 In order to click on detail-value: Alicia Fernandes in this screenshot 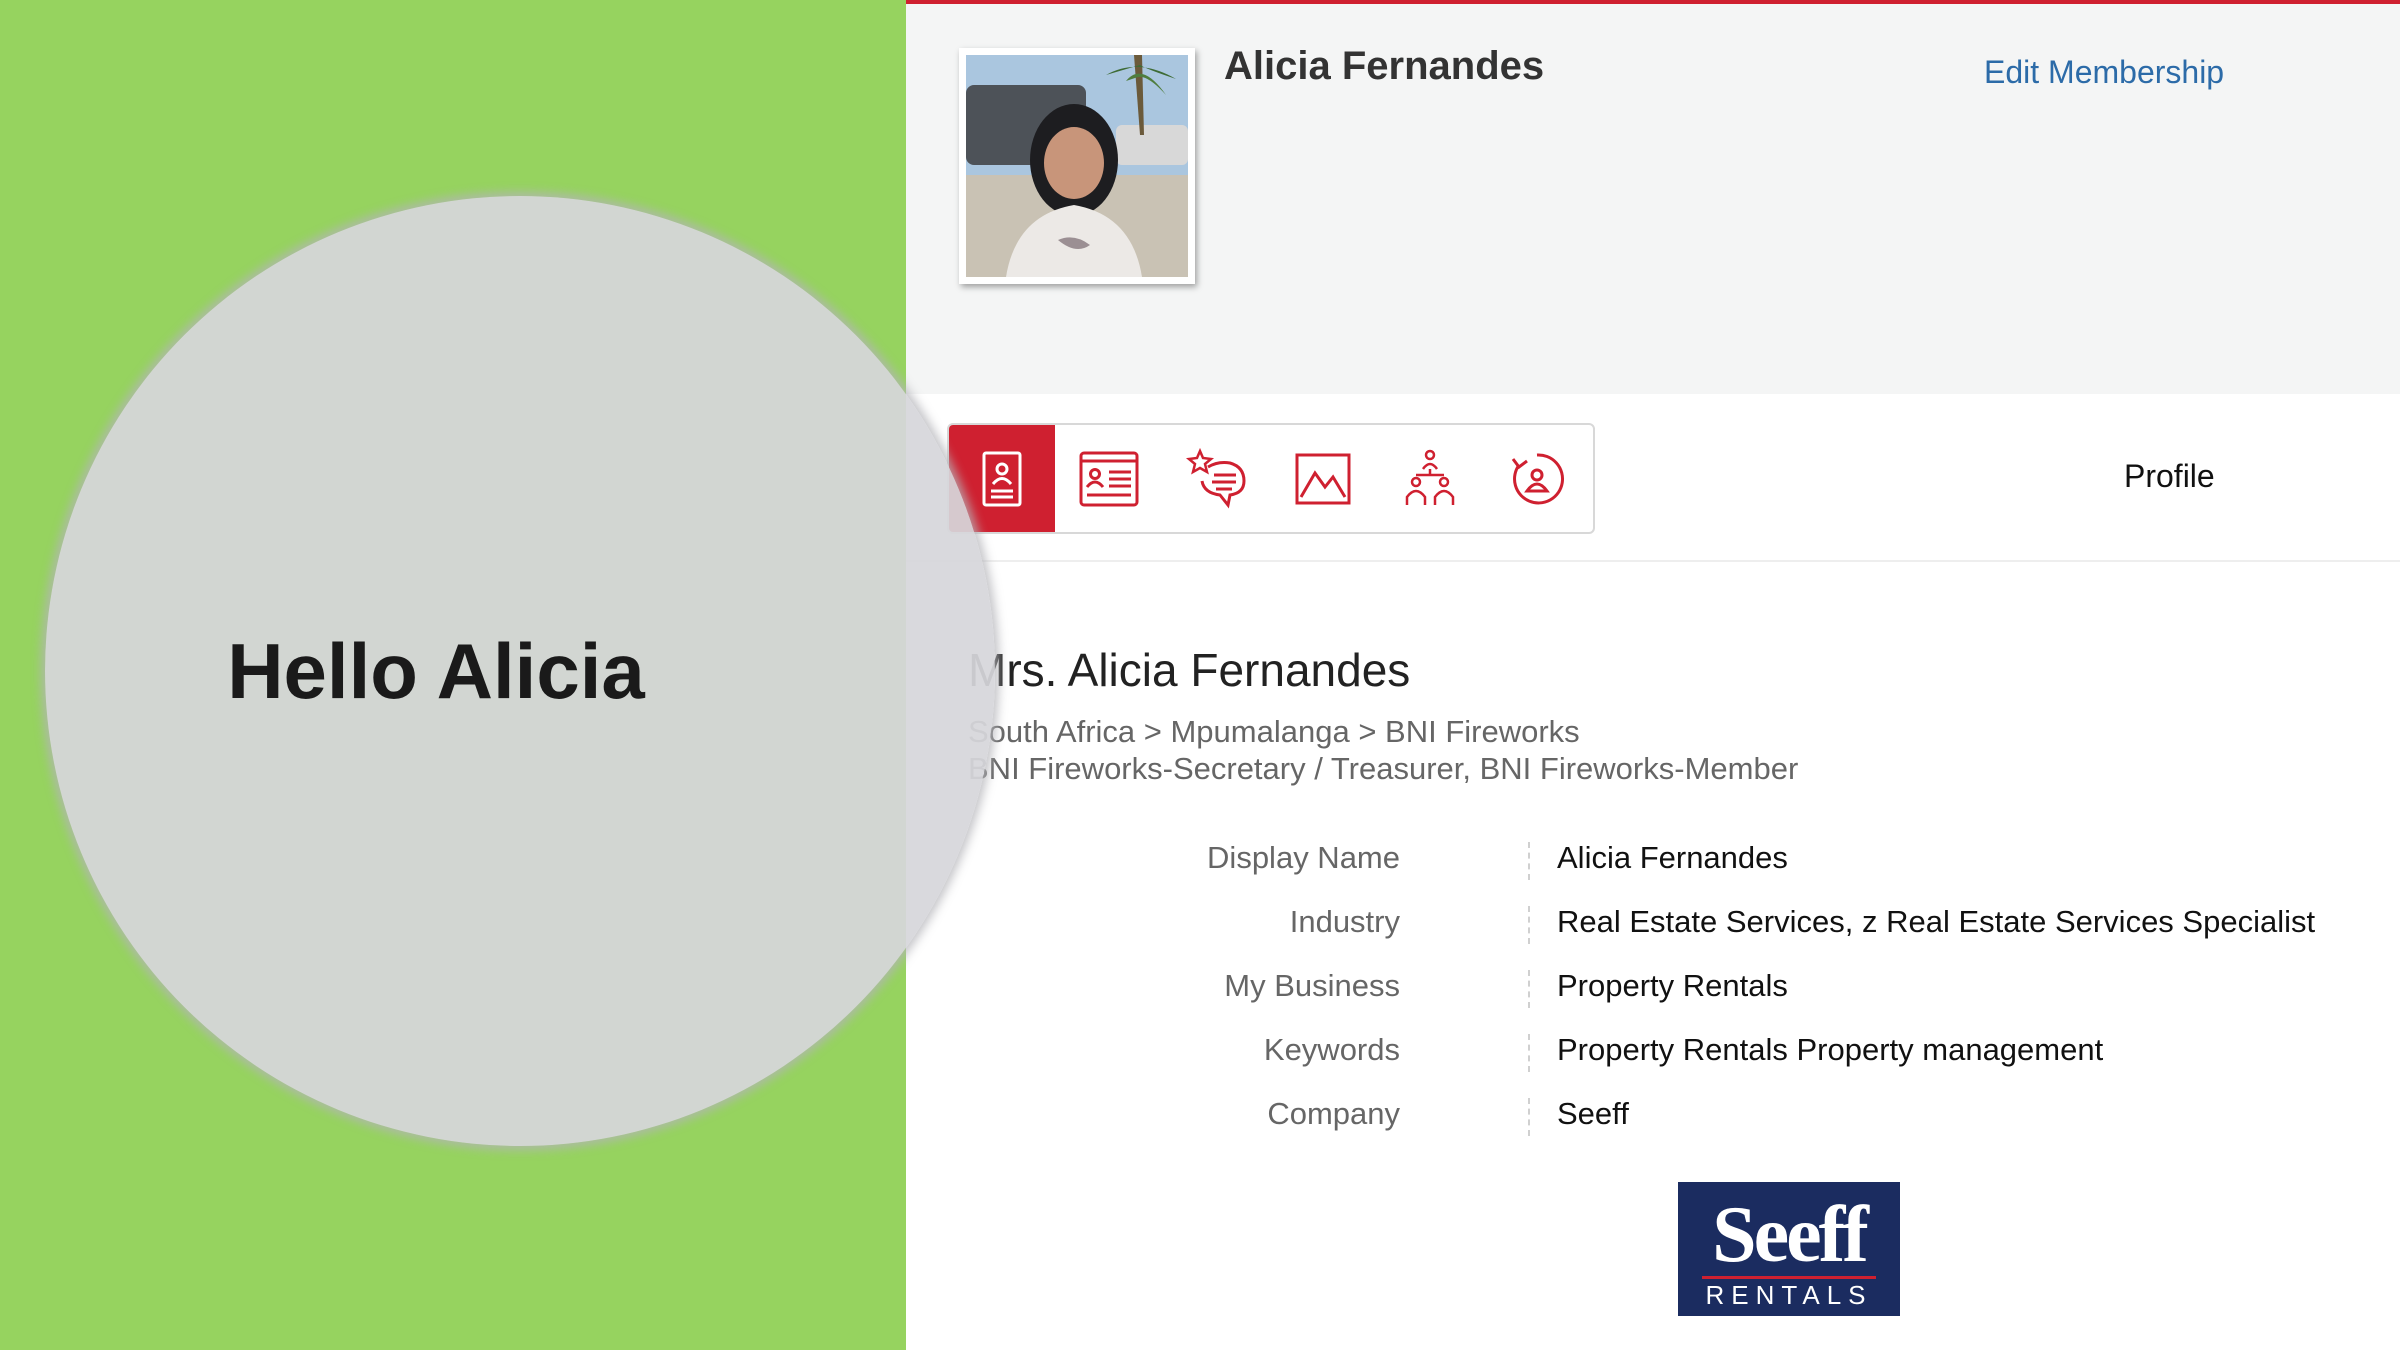, I will do `click(1672, 857)`.